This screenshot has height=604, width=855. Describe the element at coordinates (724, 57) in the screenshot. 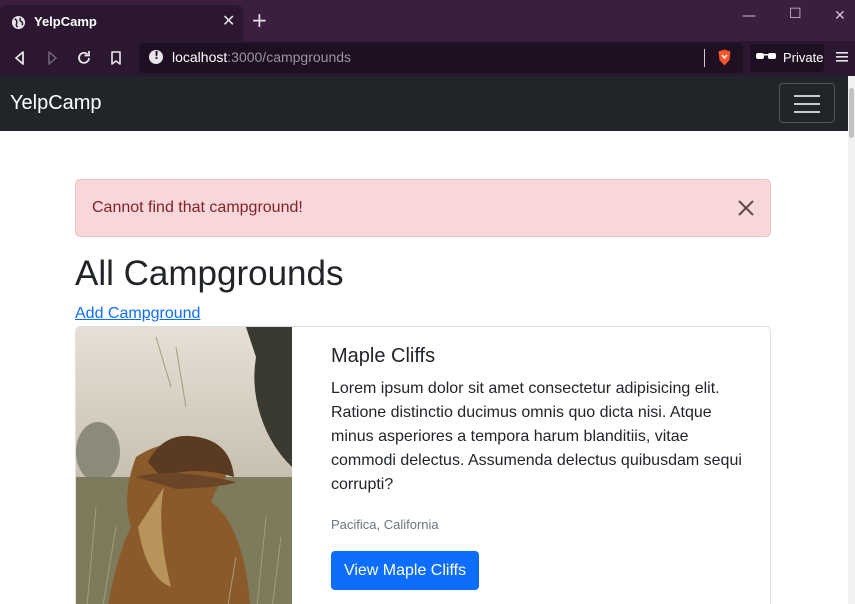

I see `brave-shield-icon` at that location.